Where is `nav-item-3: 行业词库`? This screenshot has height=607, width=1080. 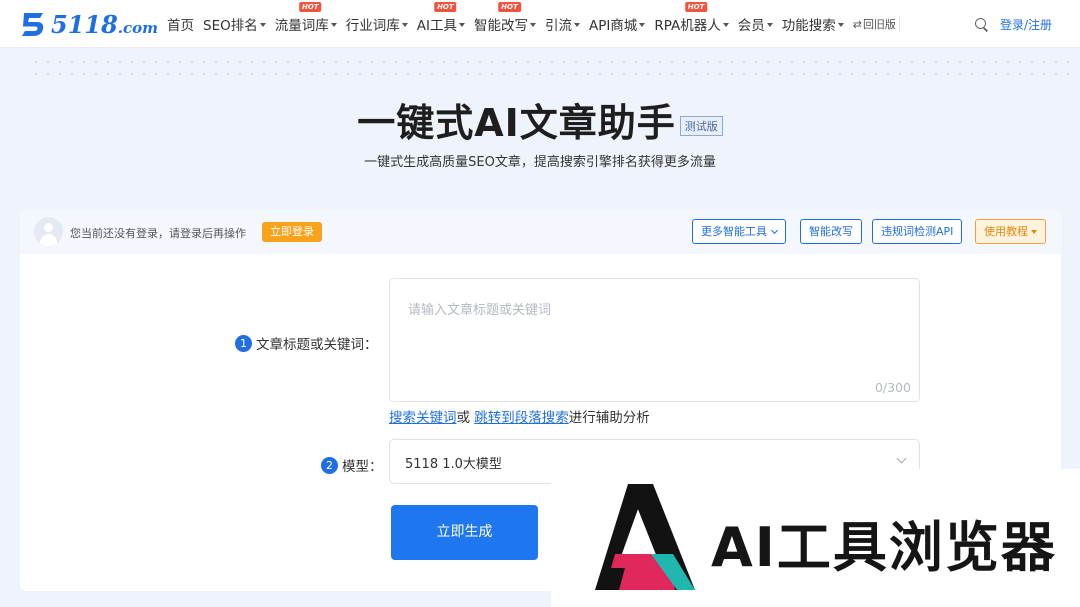 nav-item-3: 行业词库 is located at coordinates (377, 24).